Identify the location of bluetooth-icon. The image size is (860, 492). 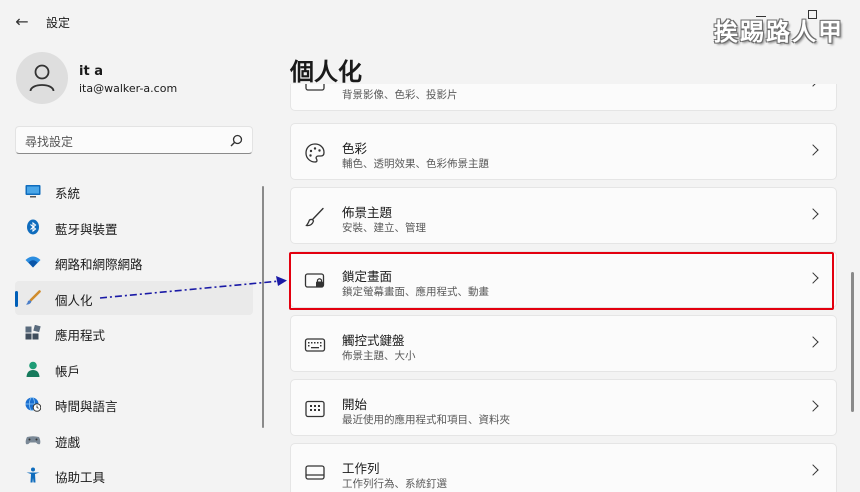
(33, 226).